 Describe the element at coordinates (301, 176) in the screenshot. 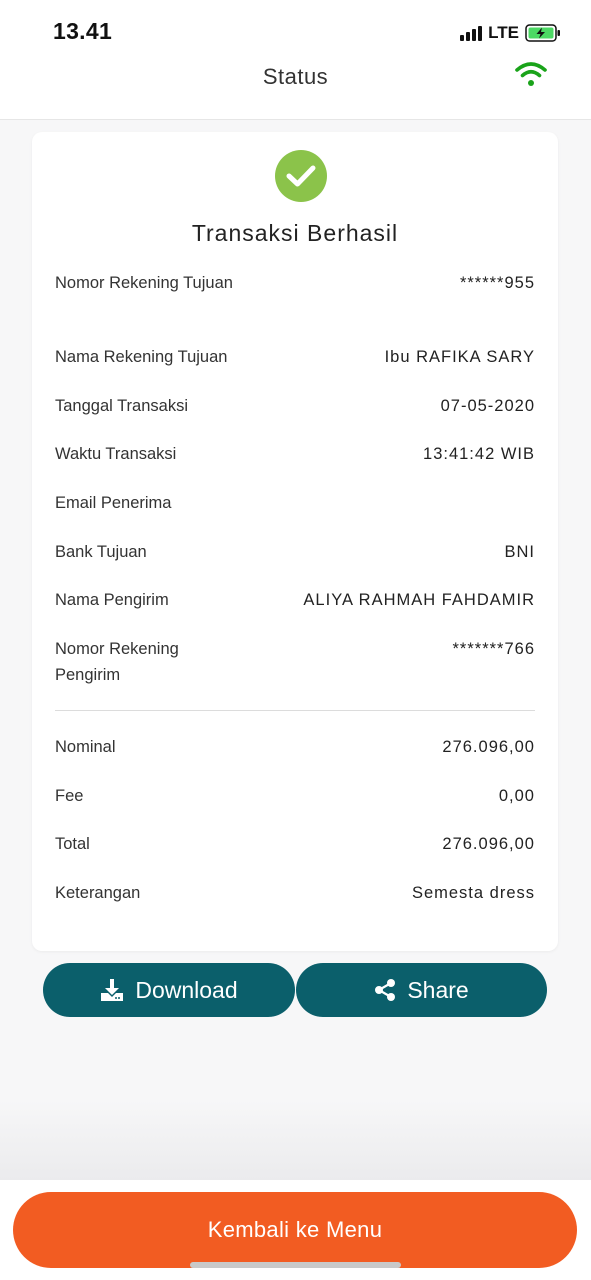

I see `check-circle-icon` at that location.